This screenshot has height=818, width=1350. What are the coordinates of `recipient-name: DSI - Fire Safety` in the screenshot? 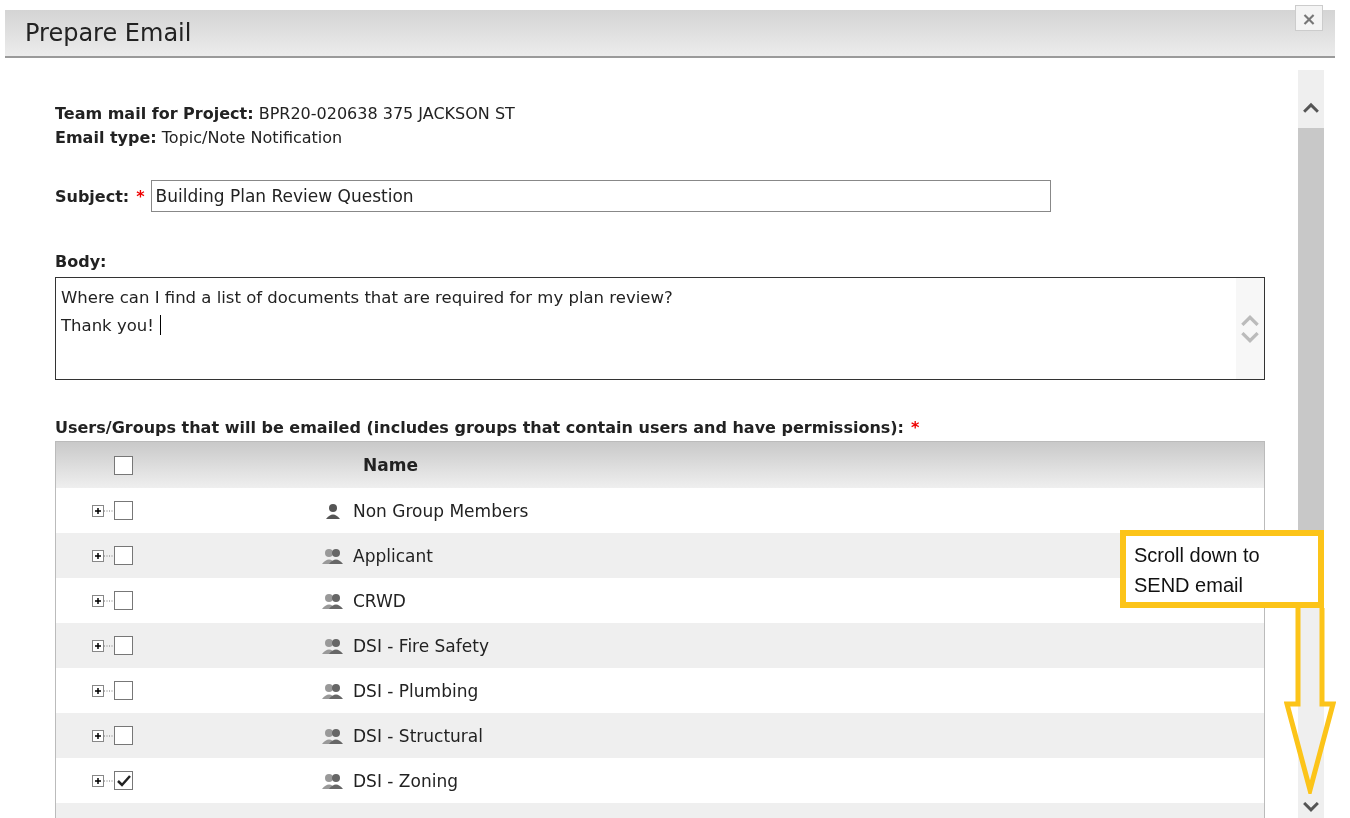 It's located at (421, 645).